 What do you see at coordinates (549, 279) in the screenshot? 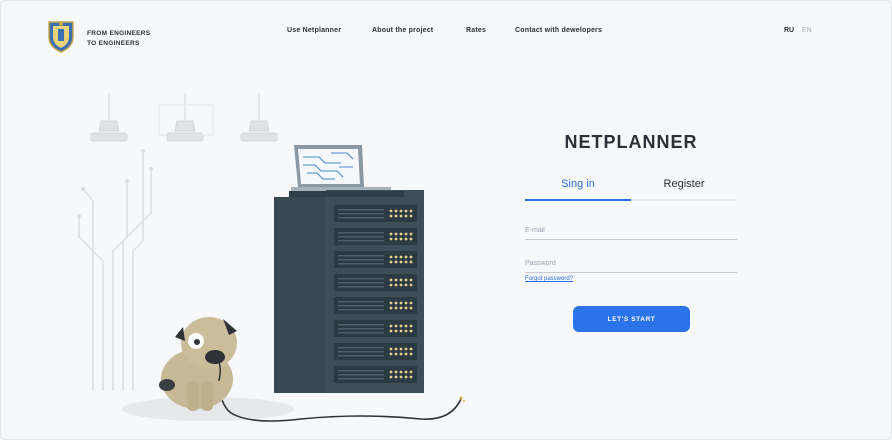
I see `forgot-password-link: Forgot password?` at bounding box center [549, 279].